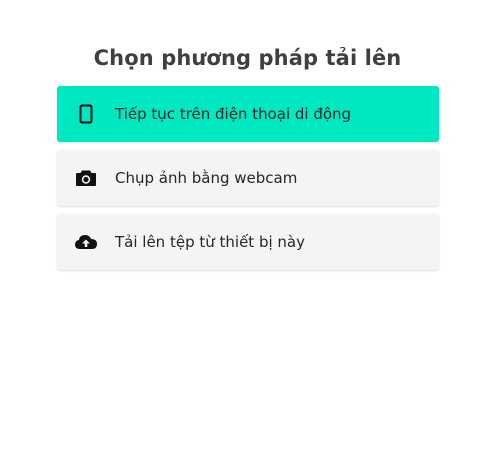 The width and height of the screenshot is (495, 457). I want to click on webcam-capture-button: Chụp ảnh bằng webcam, so click(248, 178).